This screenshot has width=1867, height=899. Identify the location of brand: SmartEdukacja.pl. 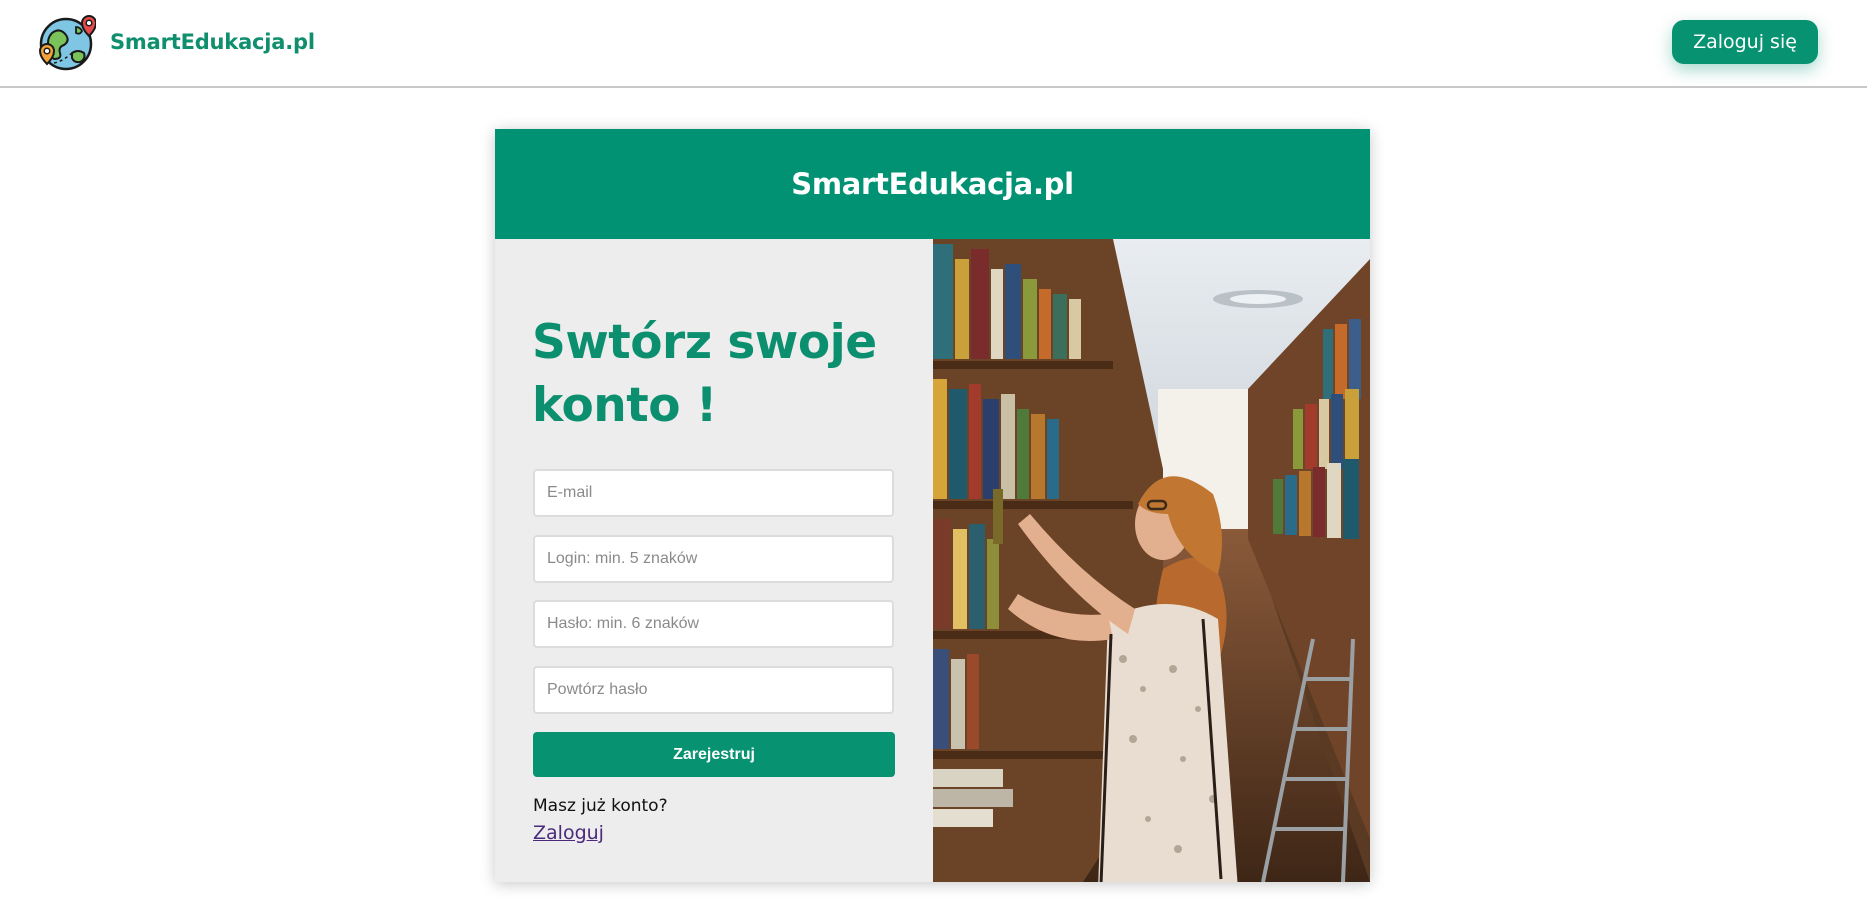
(176, 42).